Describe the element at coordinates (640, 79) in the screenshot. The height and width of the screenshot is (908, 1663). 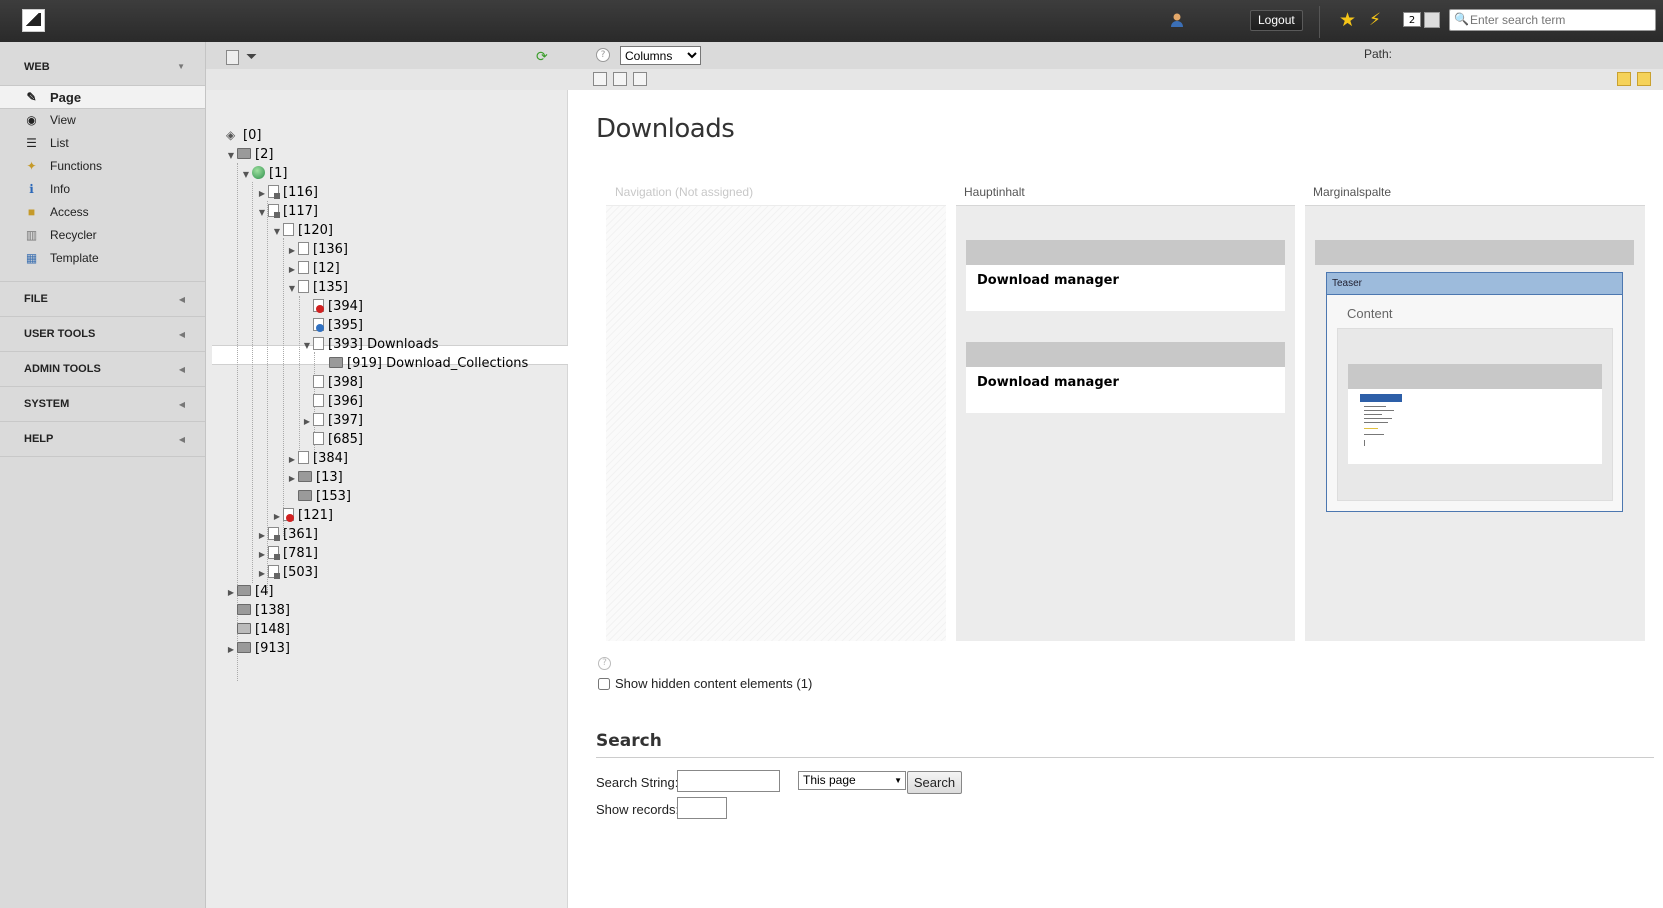
I see `new-content-icon` at that location.